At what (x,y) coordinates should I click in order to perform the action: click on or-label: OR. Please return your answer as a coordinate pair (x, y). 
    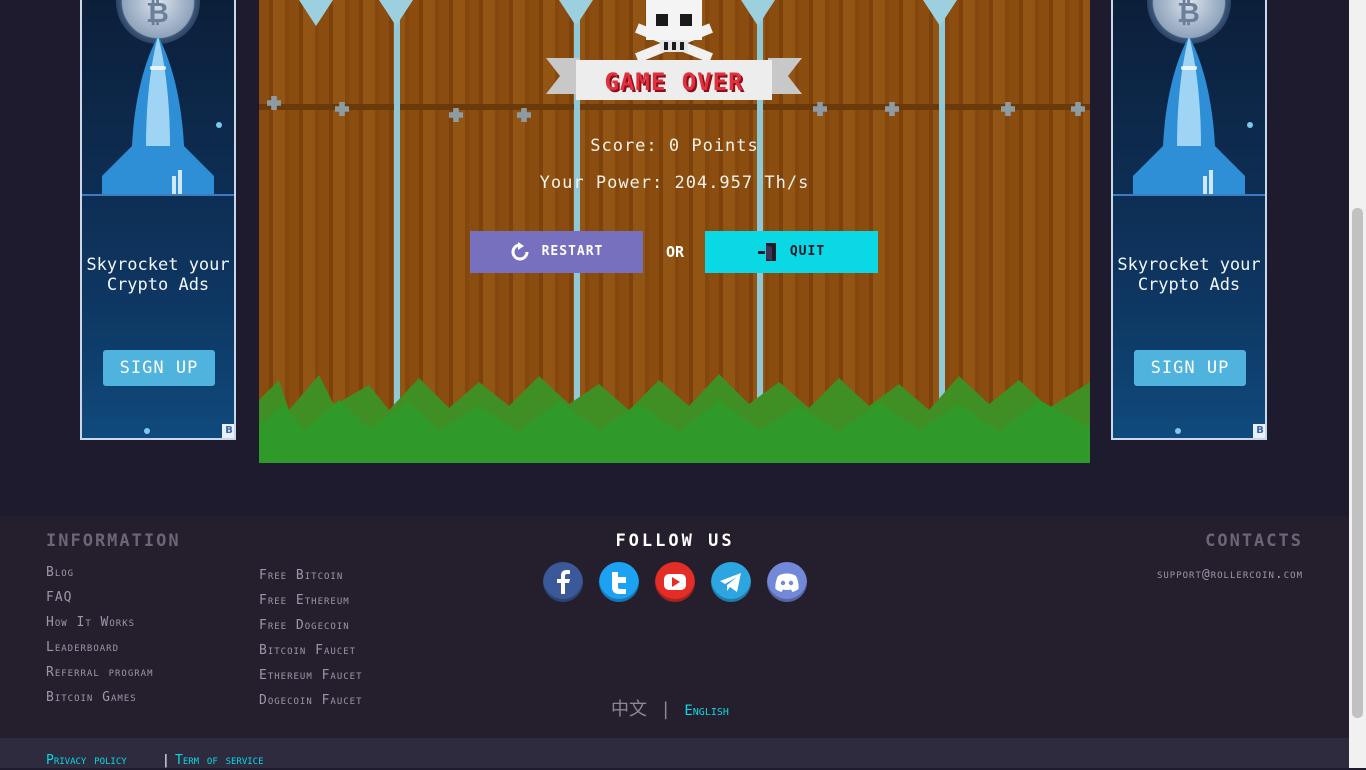
    Looking at the image, I should click on (675, 252).